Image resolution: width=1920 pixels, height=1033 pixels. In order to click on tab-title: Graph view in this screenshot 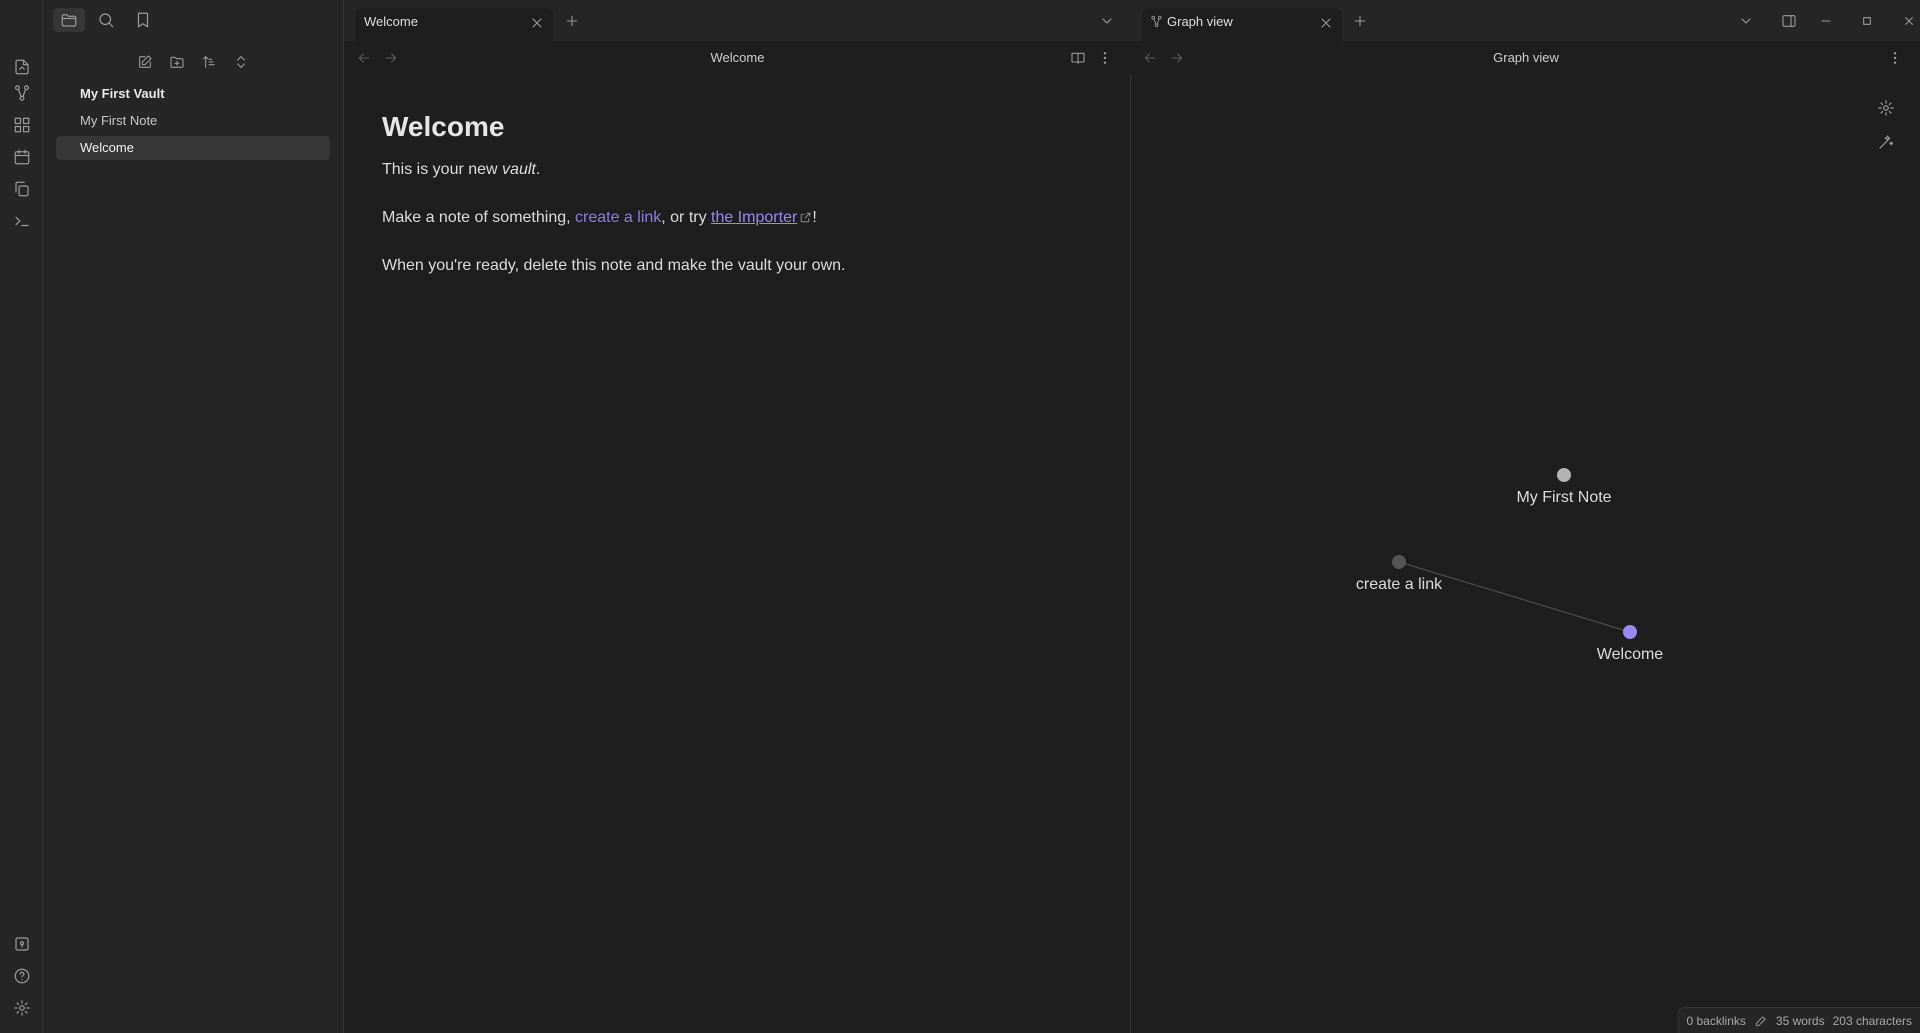, I will do `click(1200, 21)`.